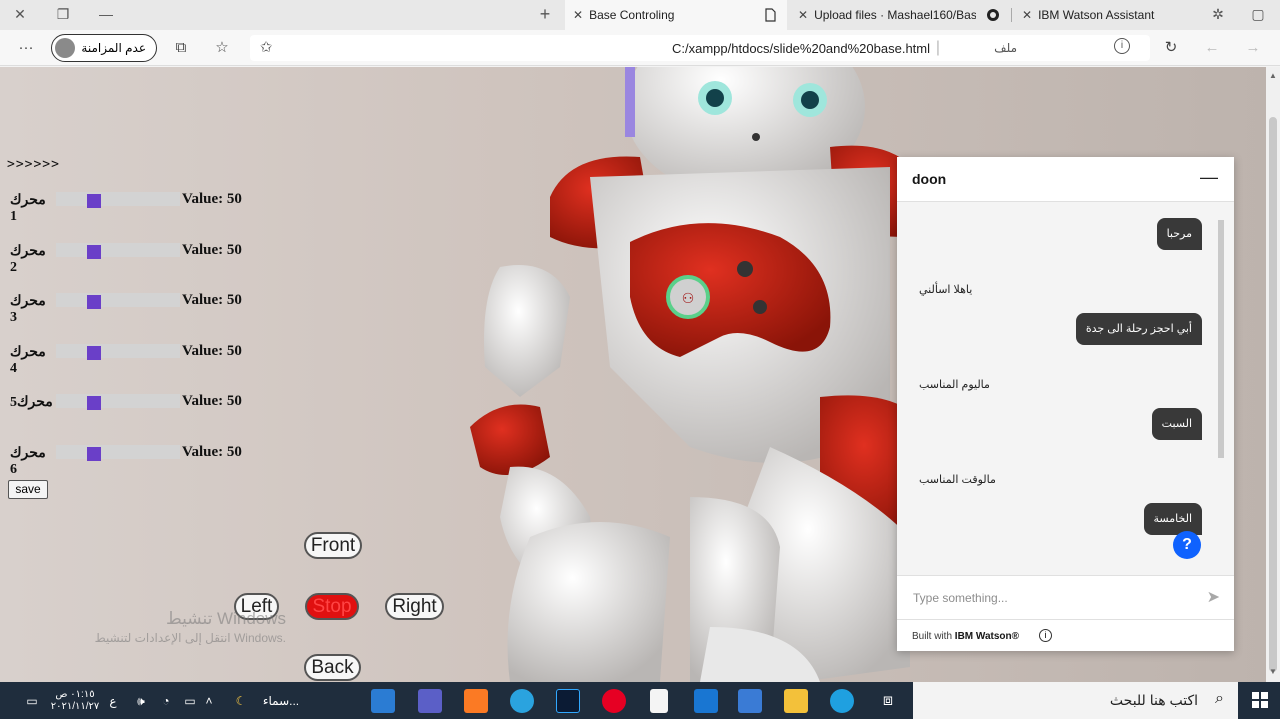 The image size is (1280, 719). What do you see at coordinates (1153, 700) in the screenshot?
I see `search-placeholder: اكتب هنا للبحث` at bounding box center [1153, 700].